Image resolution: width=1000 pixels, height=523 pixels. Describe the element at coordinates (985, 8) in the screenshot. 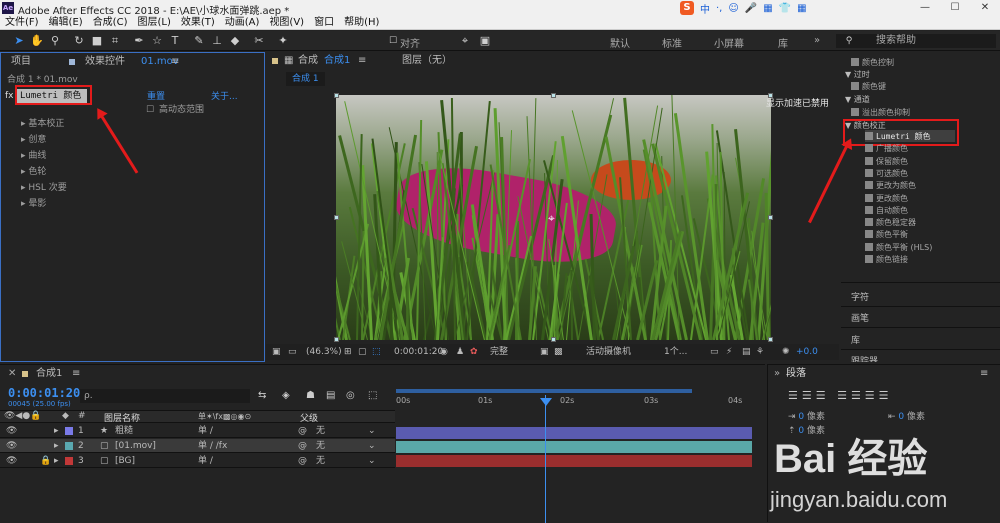

I see `close-button: ✕` at that location.